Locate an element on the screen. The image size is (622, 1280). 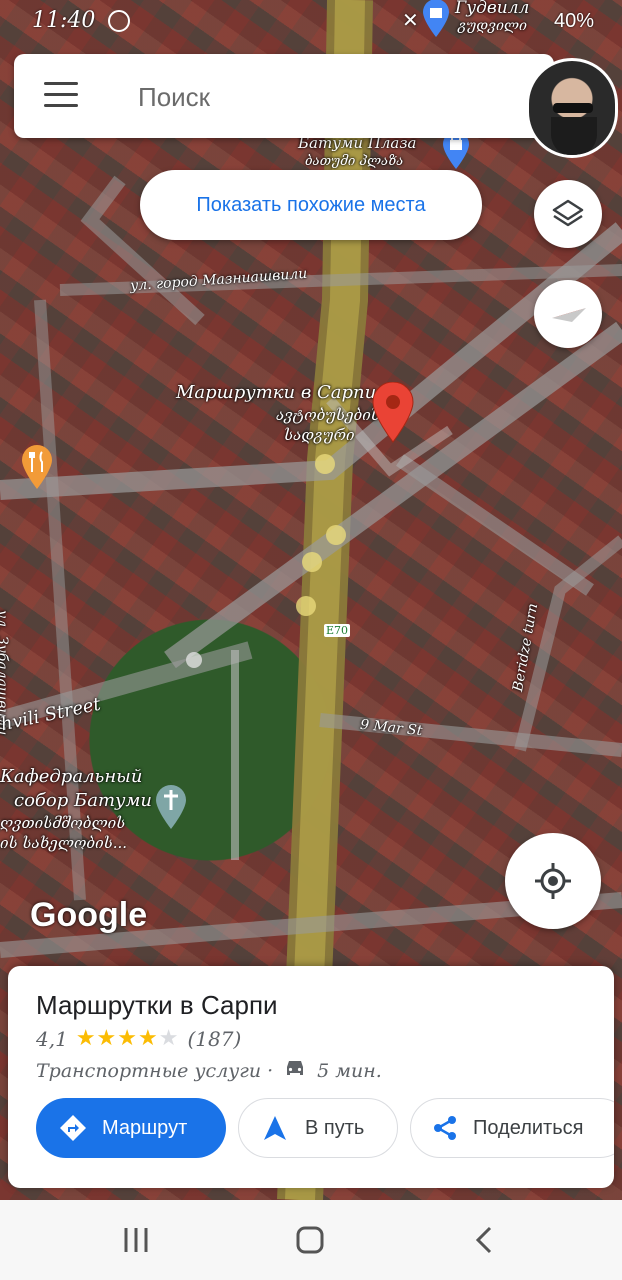
map-label-marker-title: Маршрутки в Сарпи is located at coordinates (276, 392).